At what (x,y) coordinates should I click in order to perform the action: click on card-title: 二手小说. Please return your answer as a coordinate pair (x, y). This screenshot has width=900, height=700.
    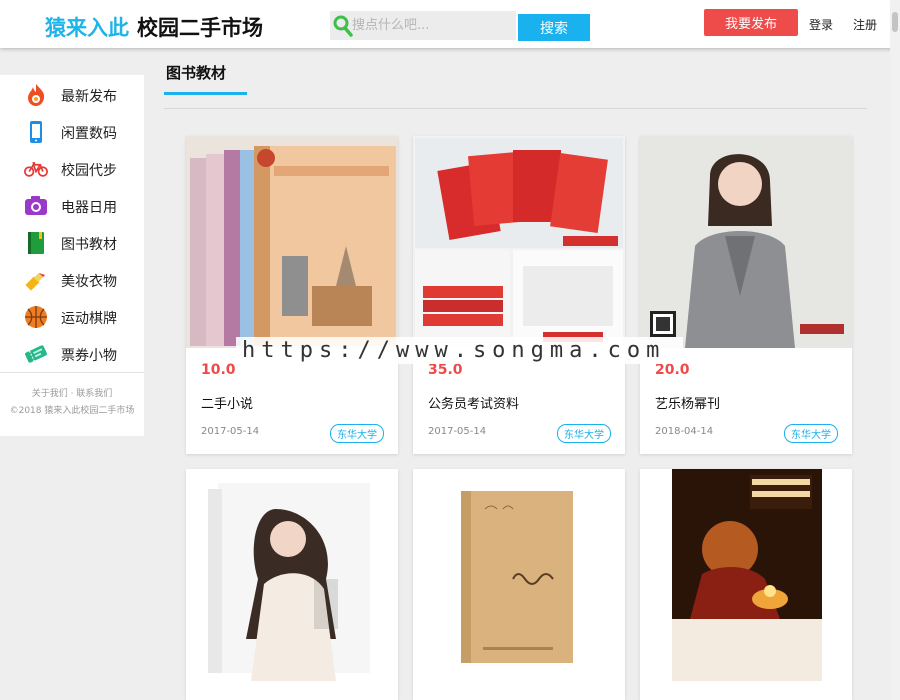
    Looking at the image, I should click on (227, 402).